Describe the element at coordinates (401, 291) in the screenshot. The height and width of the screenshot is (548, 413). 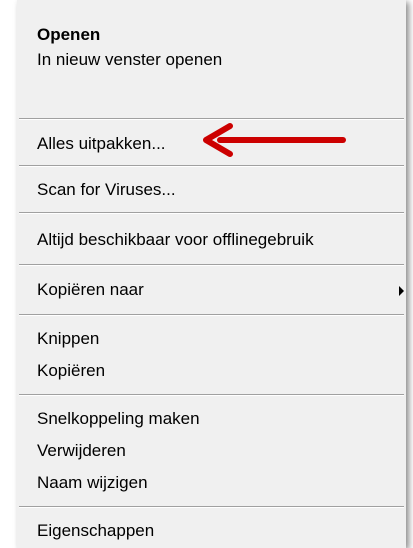
I see `submenu-arrow-icon` at that location.